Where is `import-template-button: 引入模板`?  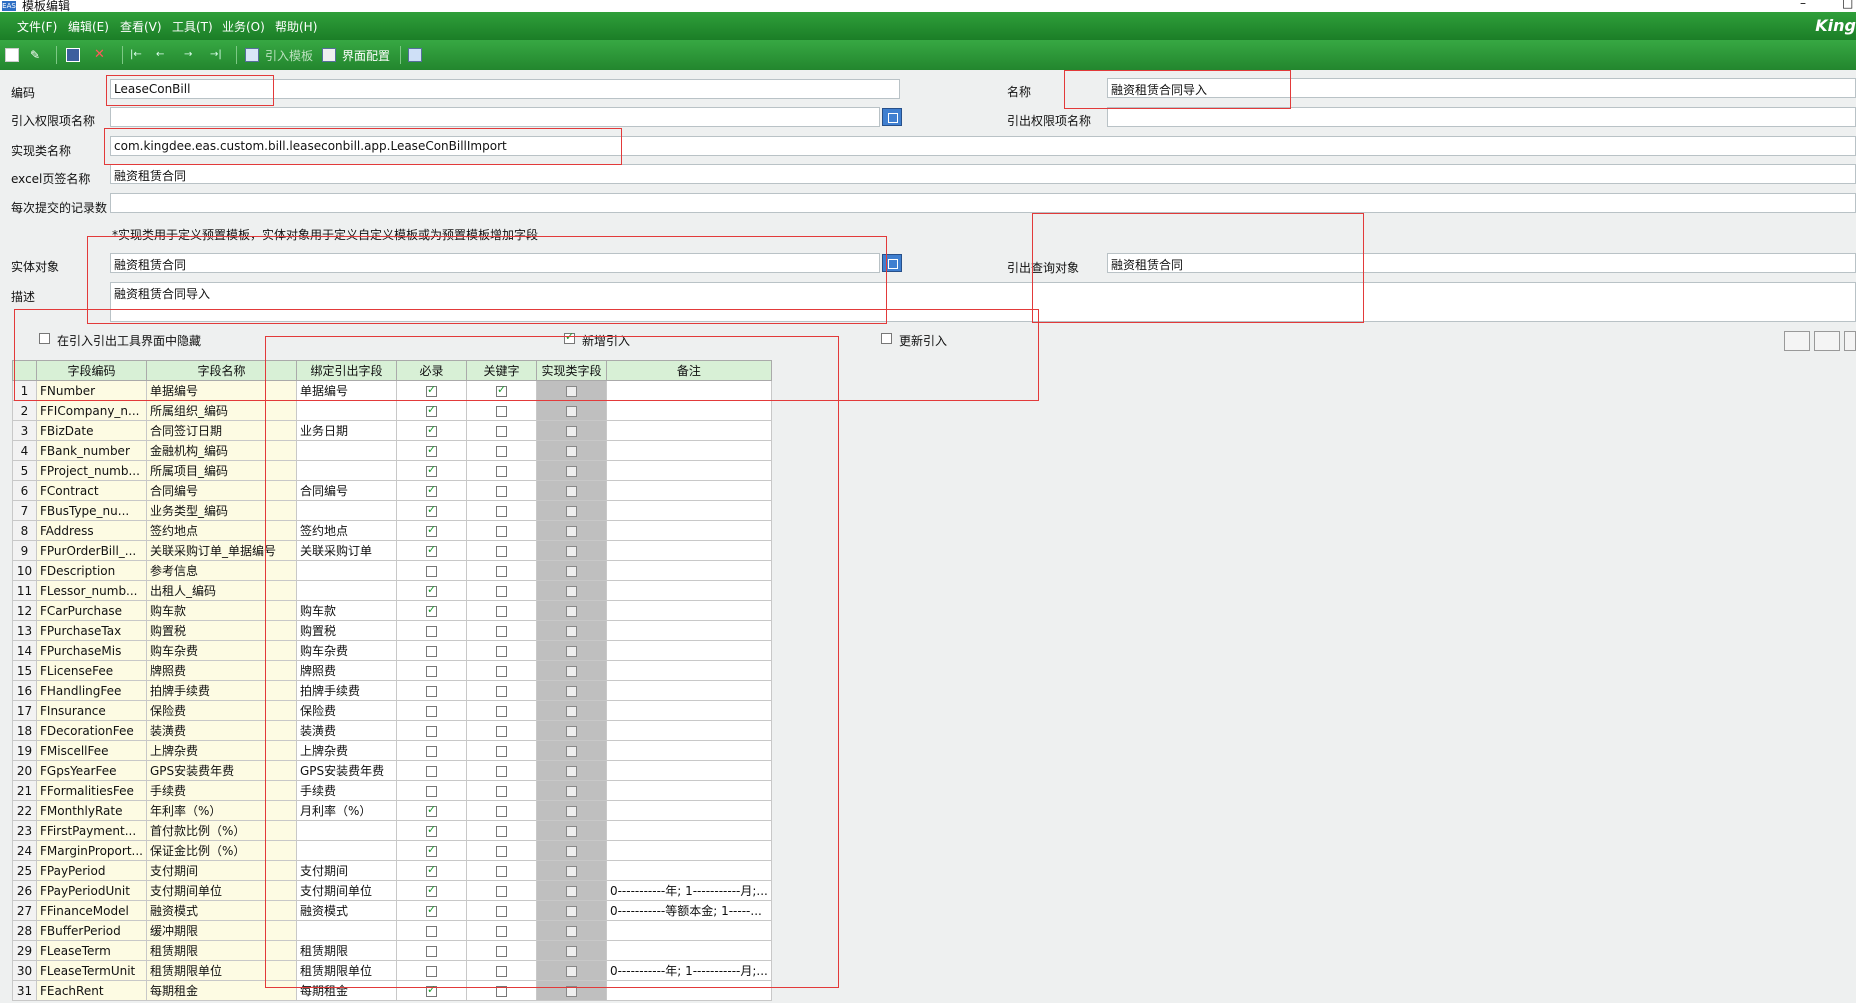 import-template-button: 引入模板 is located at coordinates (289, 55).